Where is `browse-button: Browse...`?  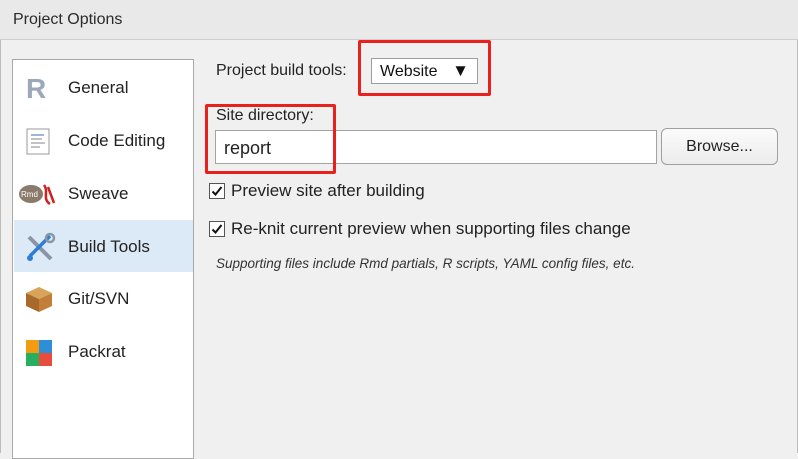 browse-button: Browse... is located at coordinates (719, 146).